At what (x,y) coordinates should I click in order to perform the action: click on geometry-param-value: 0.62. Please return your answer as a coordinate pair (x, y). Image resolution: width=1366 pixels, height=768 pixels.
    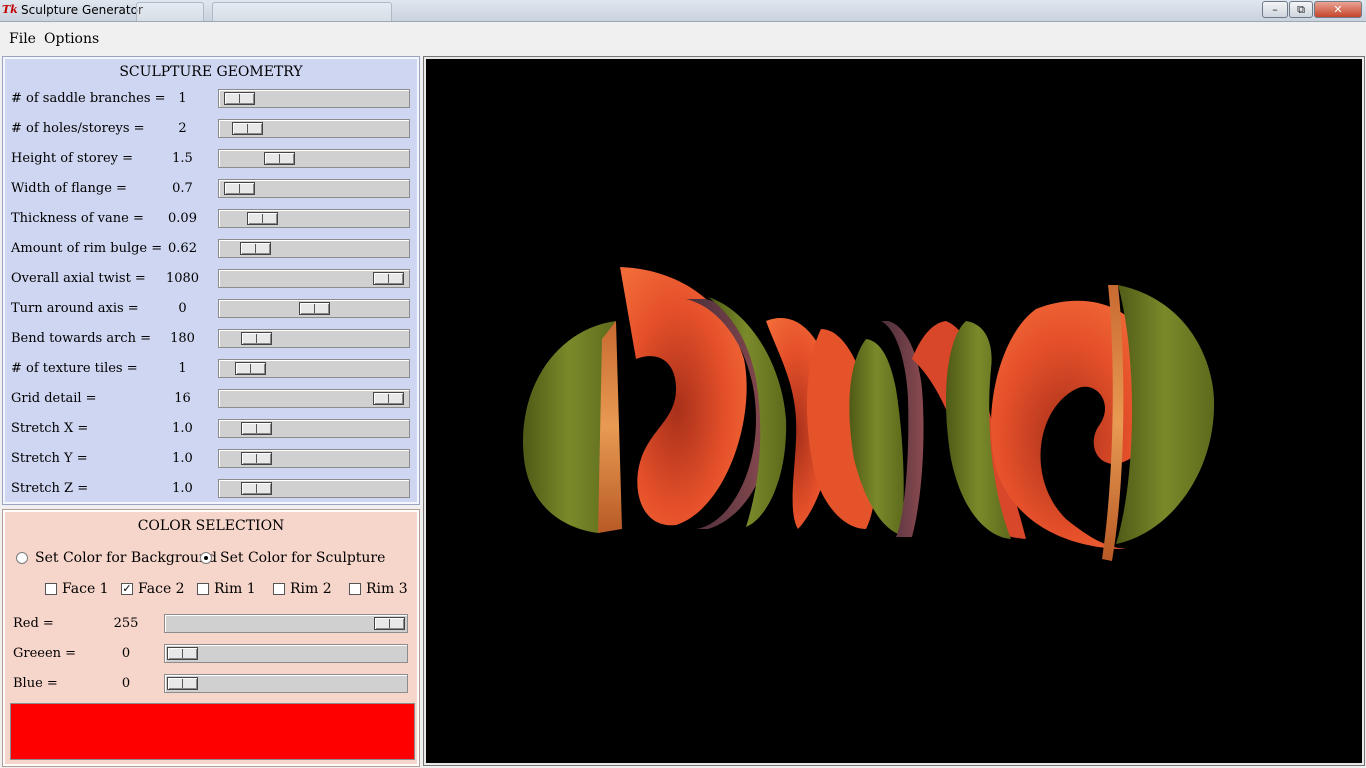
    Looking at the image, I should click on (182, 248).